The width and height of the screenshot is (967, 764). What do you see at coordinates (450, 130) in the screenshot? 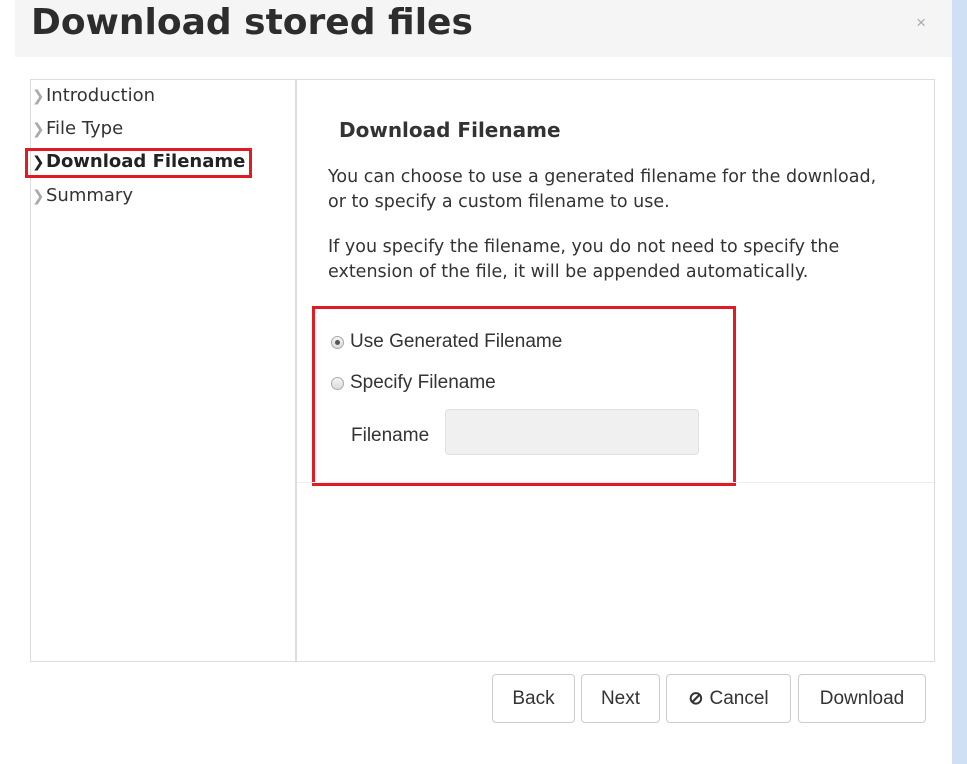
I see `section-title: Download Filename` at bounding box center [450, 130].